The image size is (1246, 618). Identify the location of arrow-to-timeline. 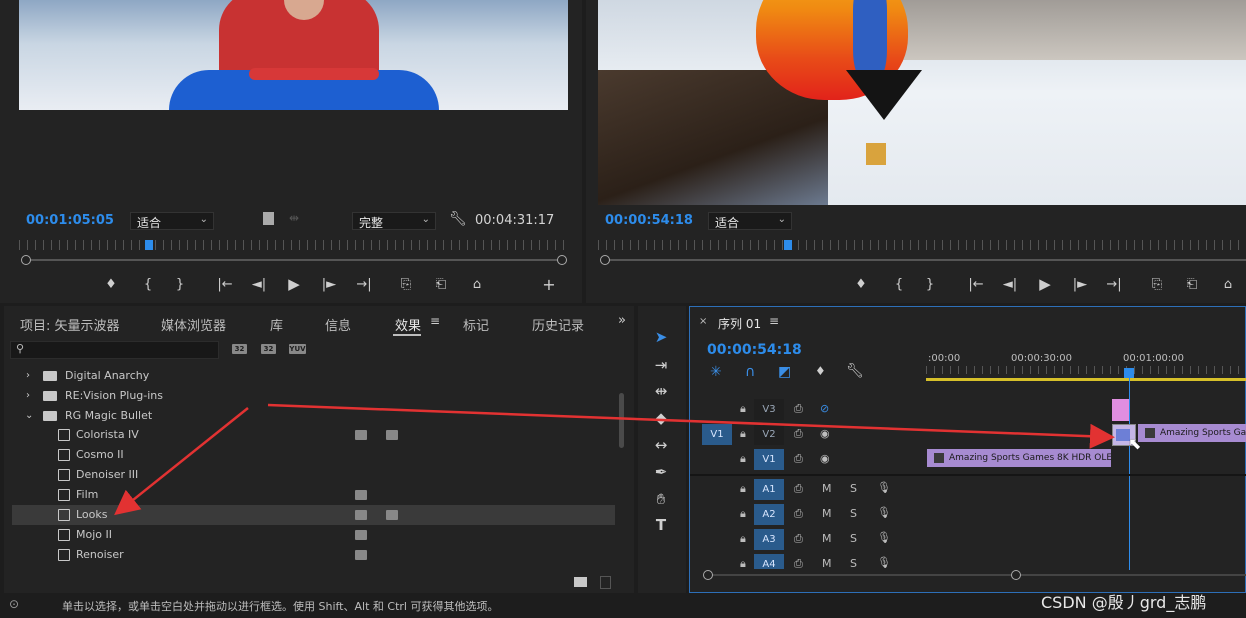
(691, 426).